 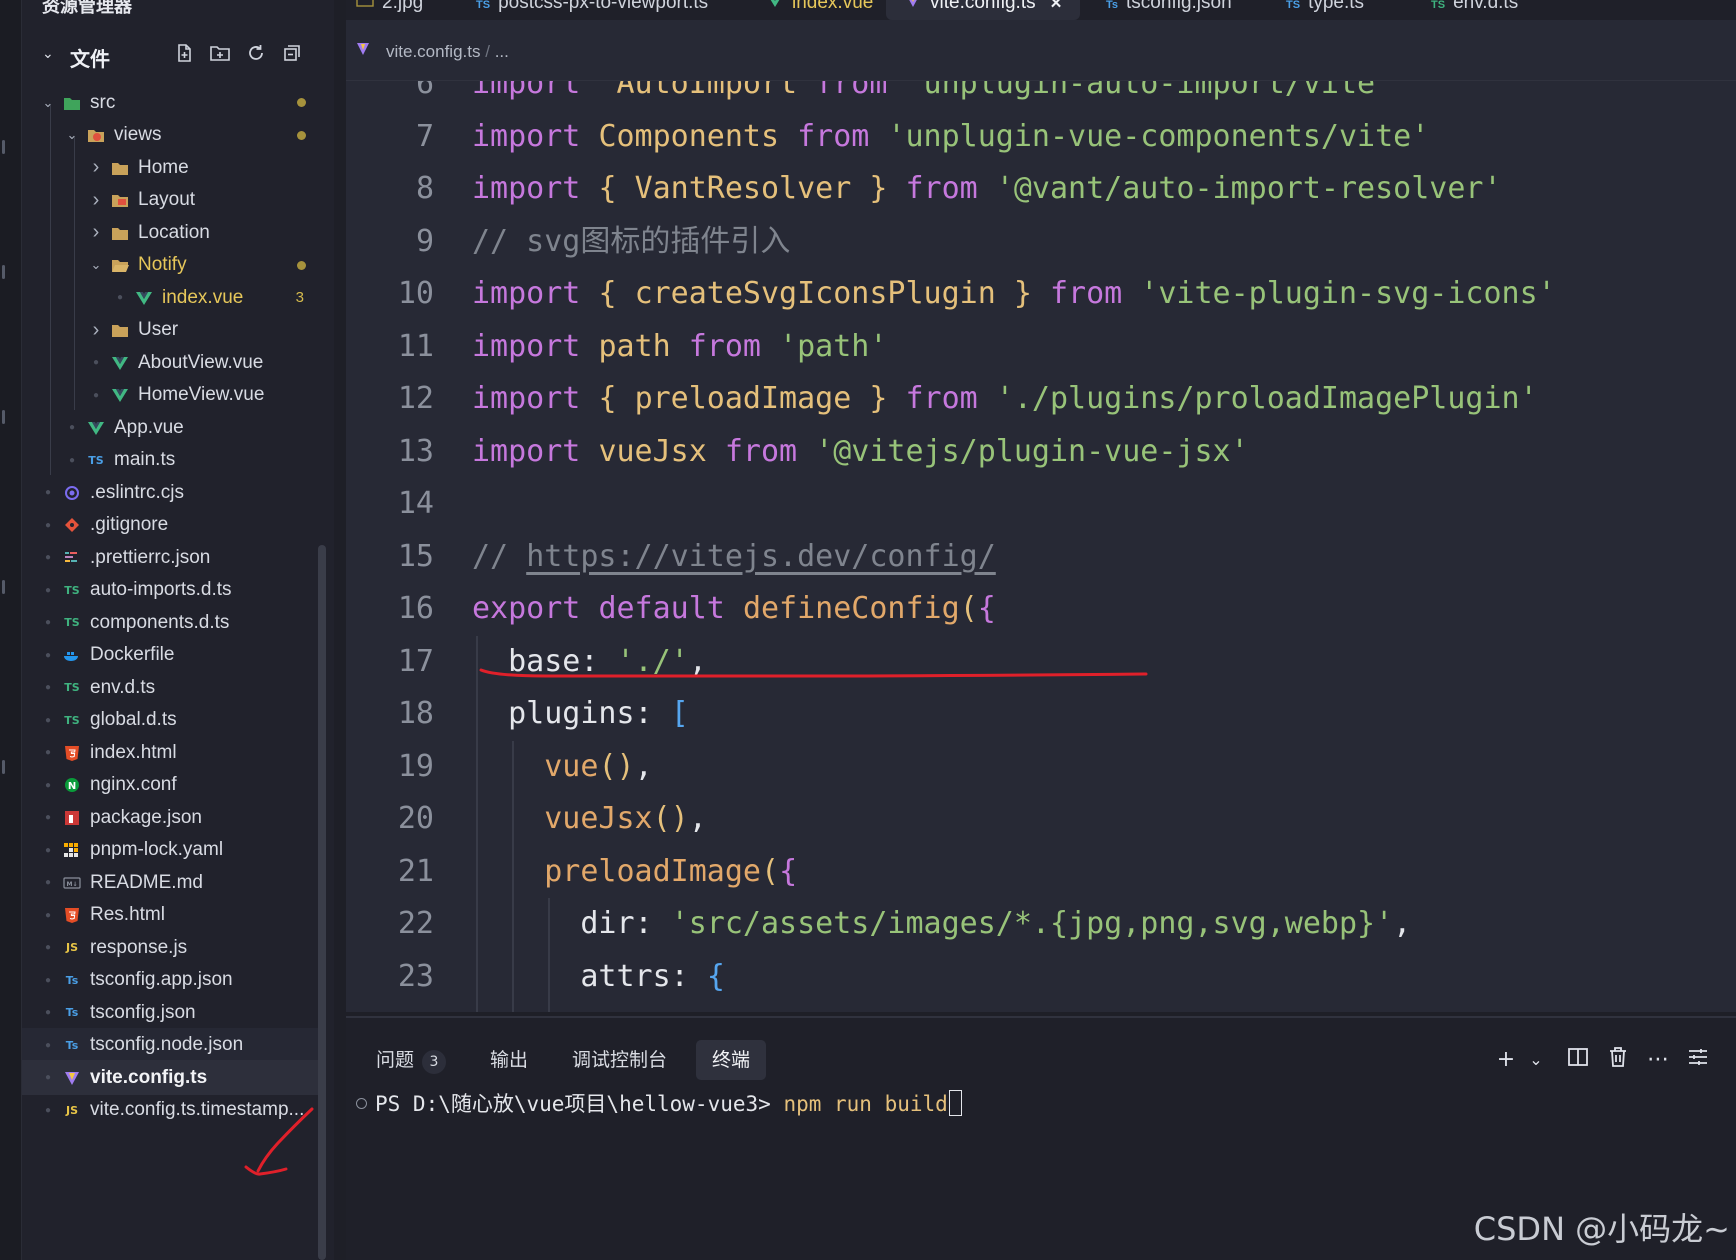 I want to click on tree-file: ● index.vue 3, so click(x=174, y=297).